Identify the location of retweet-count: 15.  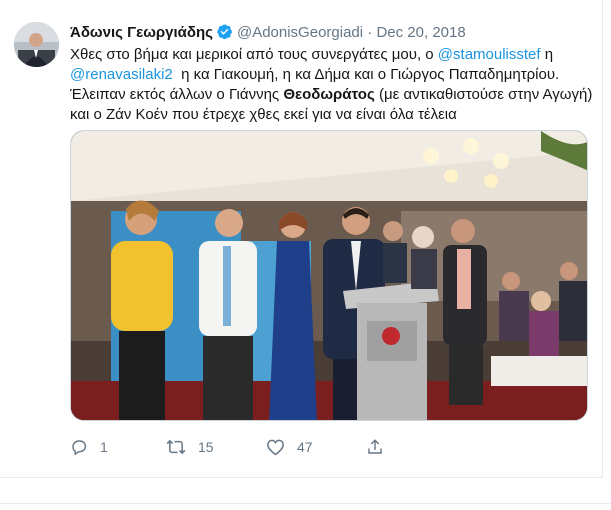
(206, 447).